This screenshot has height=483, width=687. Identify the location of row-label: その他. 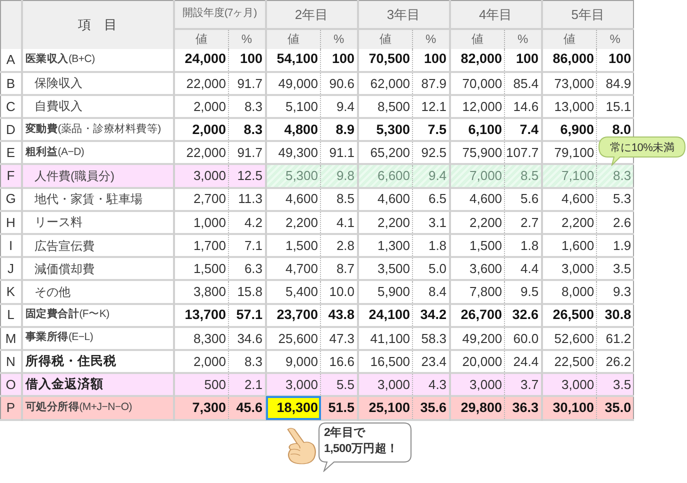
(98, 292).